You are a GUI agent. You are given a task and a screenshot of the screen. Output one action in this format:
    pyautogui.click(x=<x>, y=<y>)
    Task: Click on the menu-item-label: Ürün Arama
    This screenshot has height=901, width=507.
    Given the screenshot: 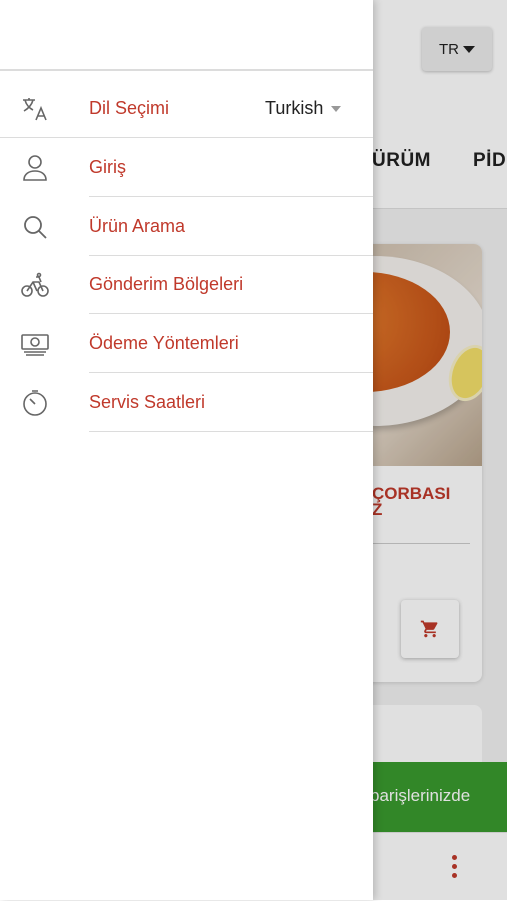 What is the action you would take?
    pyautogui.click(x=137, y=226)
    